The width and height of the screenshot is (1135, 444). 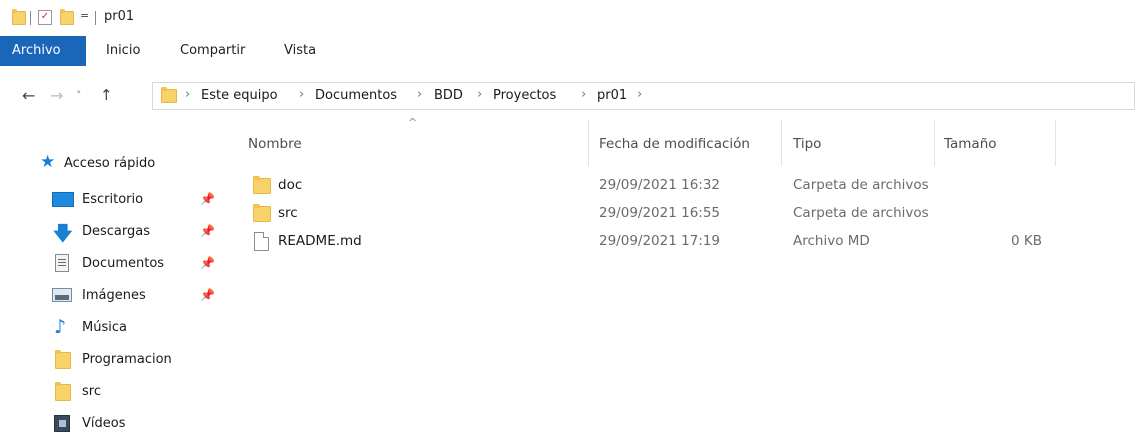 I want to click on document-icon, so click(x=62, y=263).